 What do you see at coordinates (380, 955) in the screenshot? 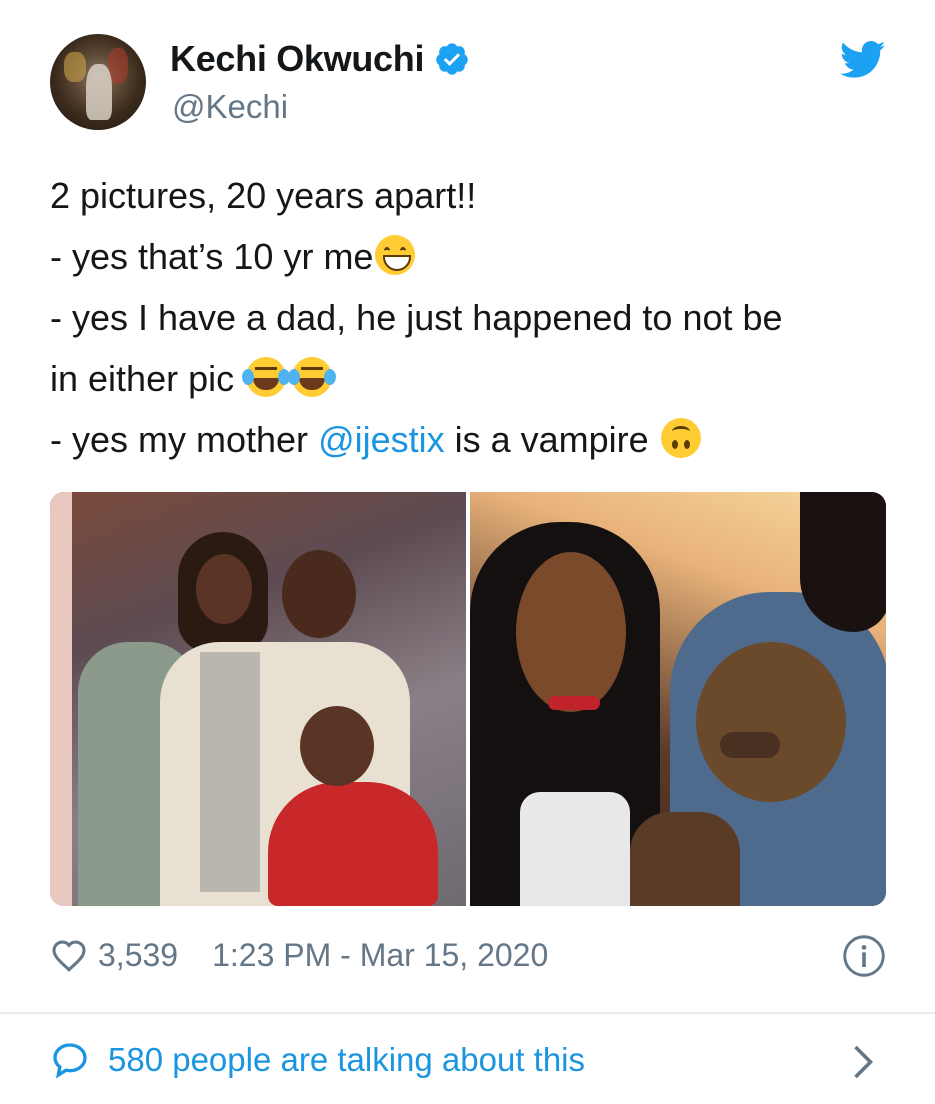
I see `timestamp: 1:23 PM - Mar 15, 2020` at bounding box center [380, 955].